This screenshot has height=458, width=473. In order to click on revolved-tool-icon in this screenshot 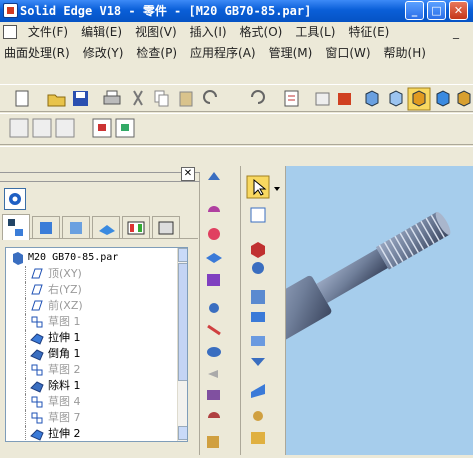, I will do `click(258, 268)`.